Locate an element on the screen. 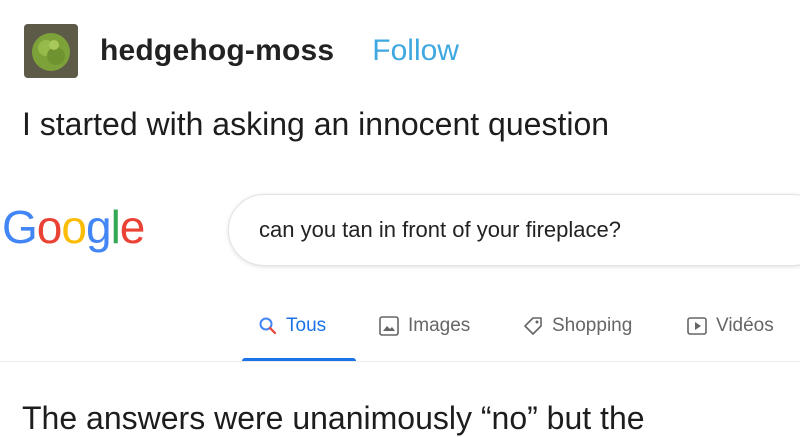  logo-letter: e is located at coordinates (132, 227).